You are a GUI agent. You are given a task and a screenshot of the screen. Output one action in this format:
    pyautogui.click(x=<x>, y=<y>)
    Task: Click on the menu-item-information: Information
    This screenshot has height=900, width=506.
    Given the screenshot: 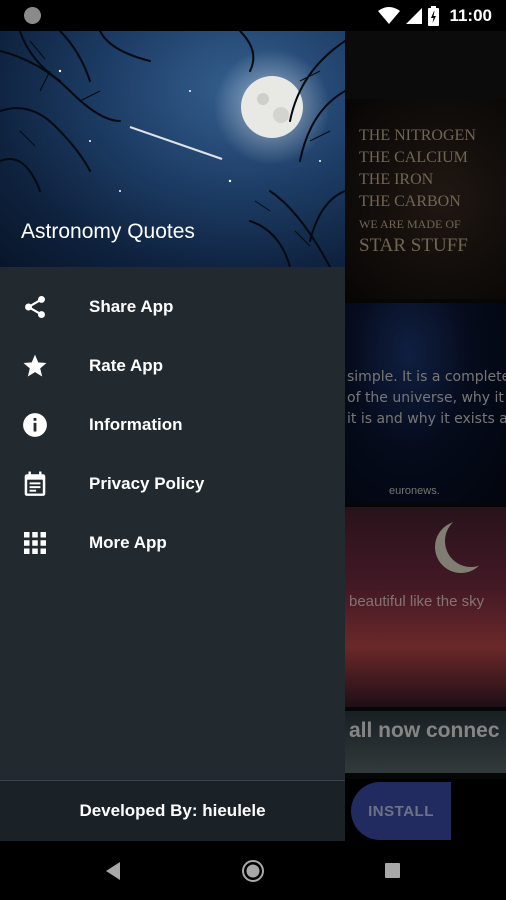 What is the action you would take?
    pyautogui.click(x=172, y=424)
    